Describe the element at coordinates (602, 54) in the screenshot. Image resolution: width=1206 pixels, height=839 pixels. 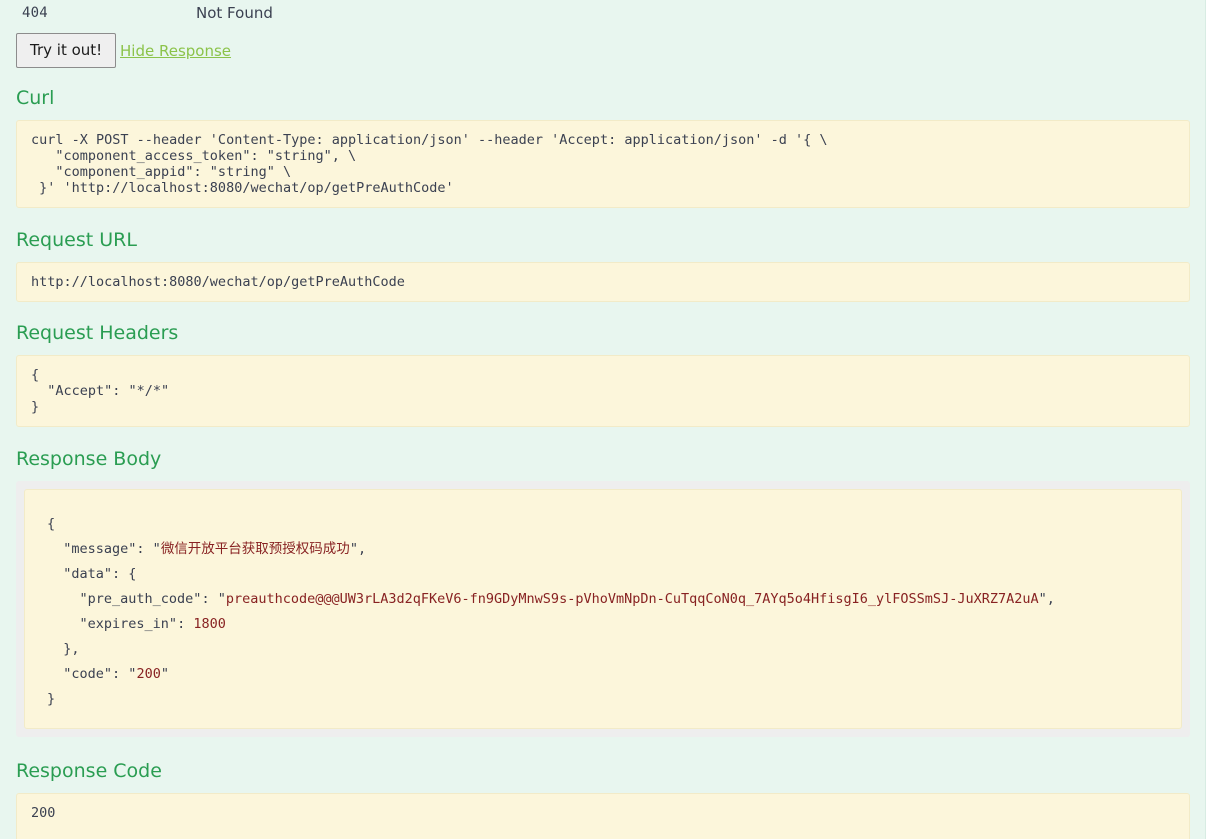
I see `response-controls: Try it out! Hide Response` at that location.